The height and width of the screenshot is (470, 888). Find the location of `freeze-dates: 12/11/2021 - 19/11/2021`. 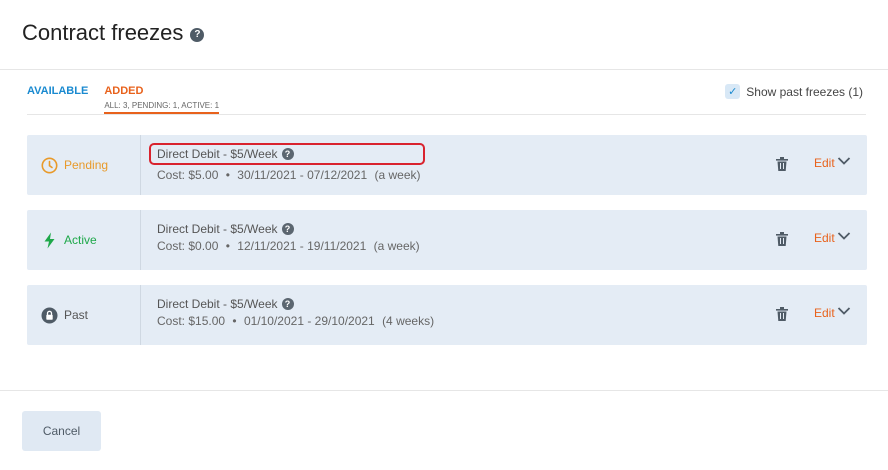

freeze-dates: 12/11/2021 - 19/11/2021 is located at coordinates (302, 246).